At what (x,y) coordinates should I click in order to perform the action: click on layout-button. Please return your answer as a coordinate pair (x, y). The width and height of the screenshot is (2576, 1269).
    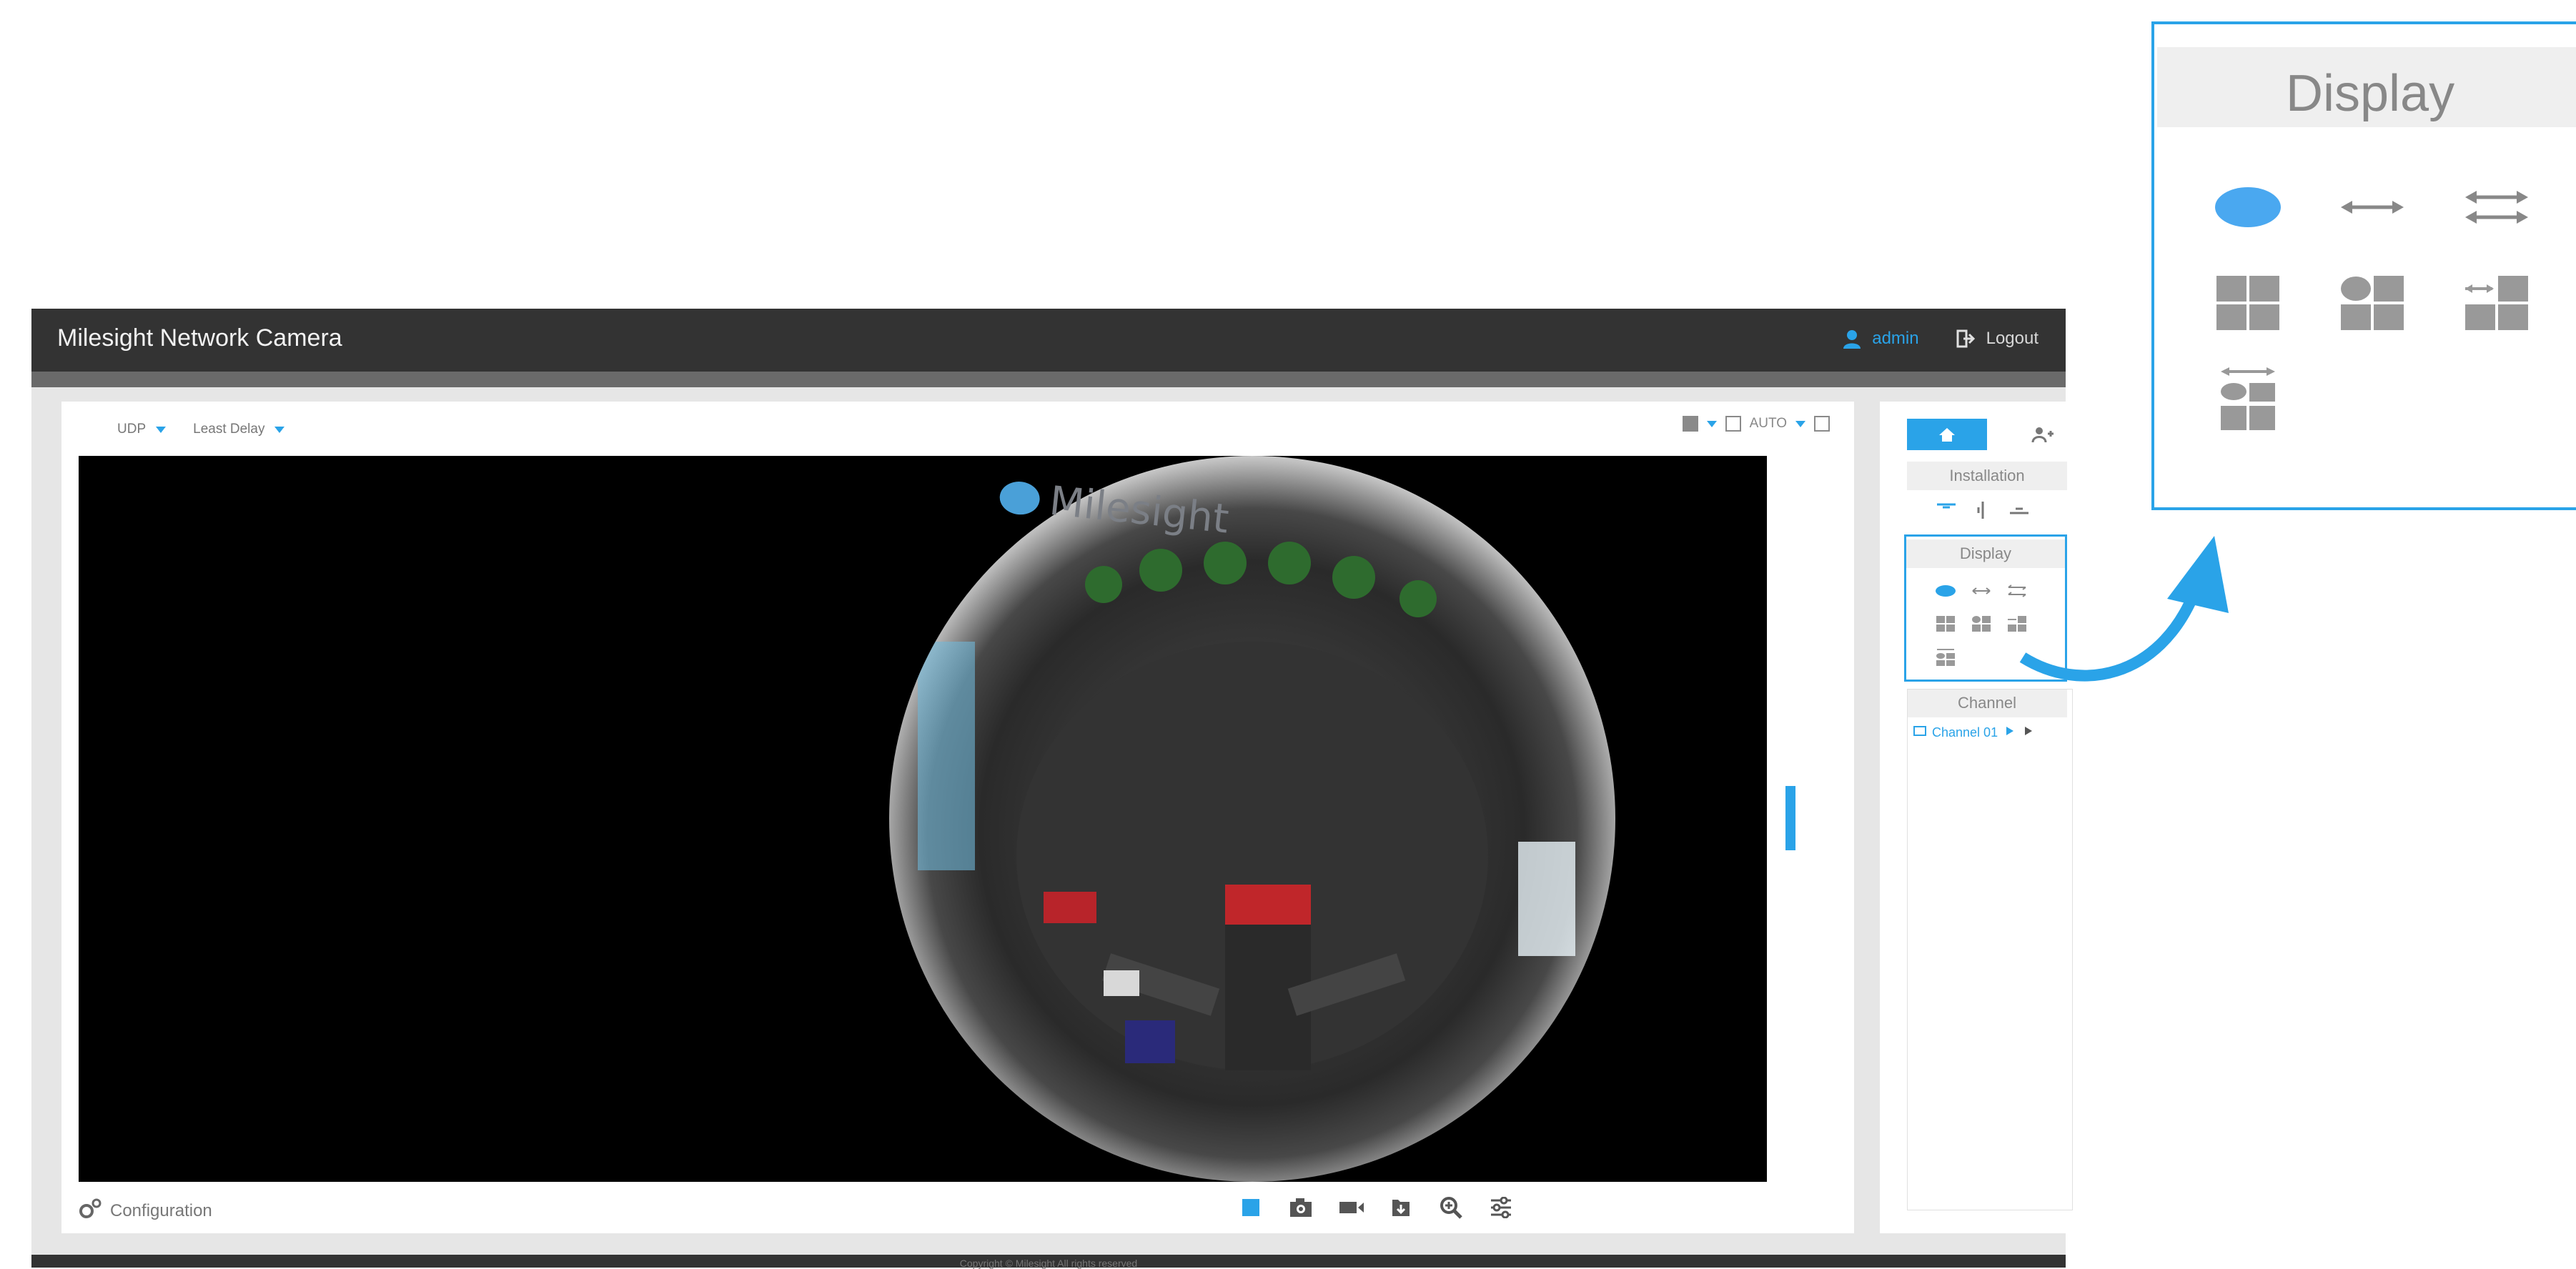
    Looking at the image, I should click on (1690, 424).